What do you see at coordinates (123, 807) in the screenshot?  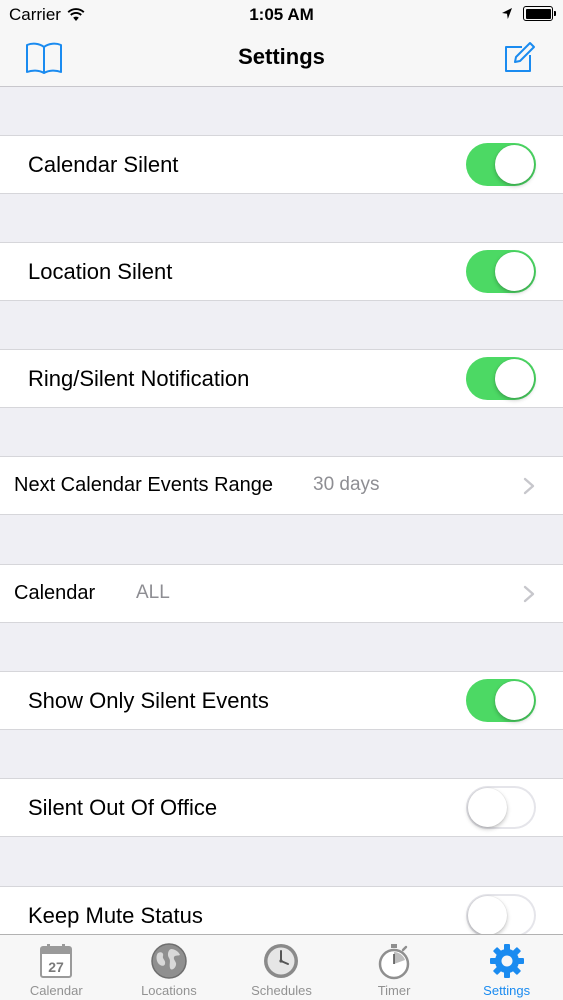 I see `silent-out-of-office-label: Silent Out Of Office` at bounding box center [123, 807].